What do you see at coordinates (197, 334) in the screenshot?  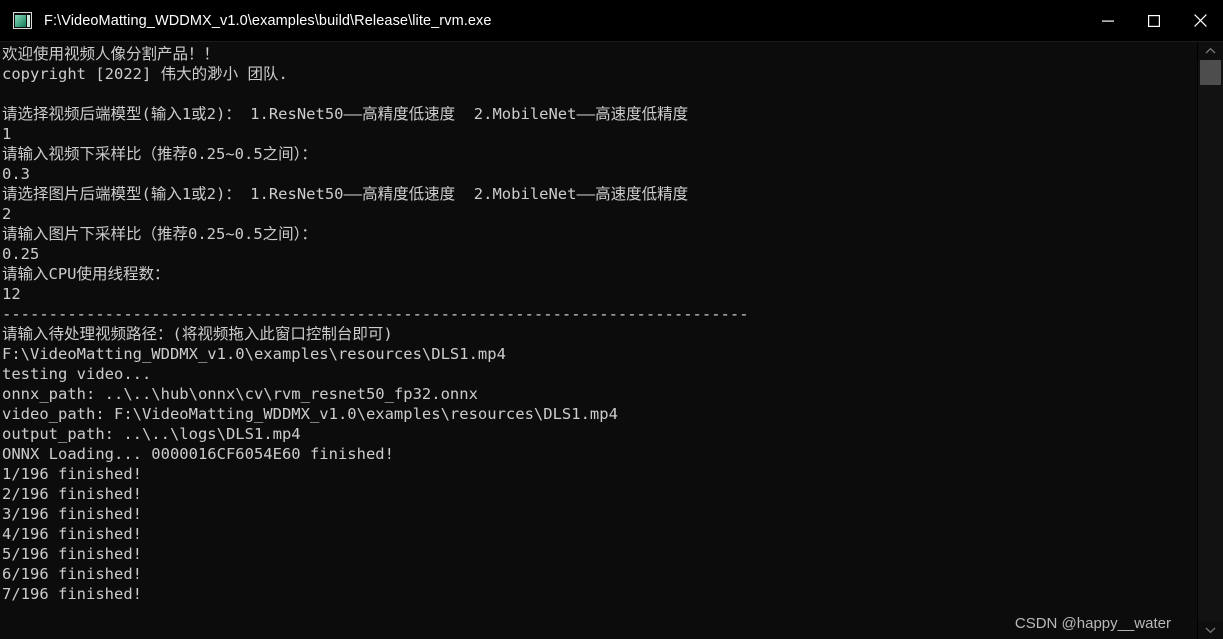 I see `console-line: 请输入待处理视频路径：(将视频拖入此窗口控制台即可)` at bounding box center [197, 334].